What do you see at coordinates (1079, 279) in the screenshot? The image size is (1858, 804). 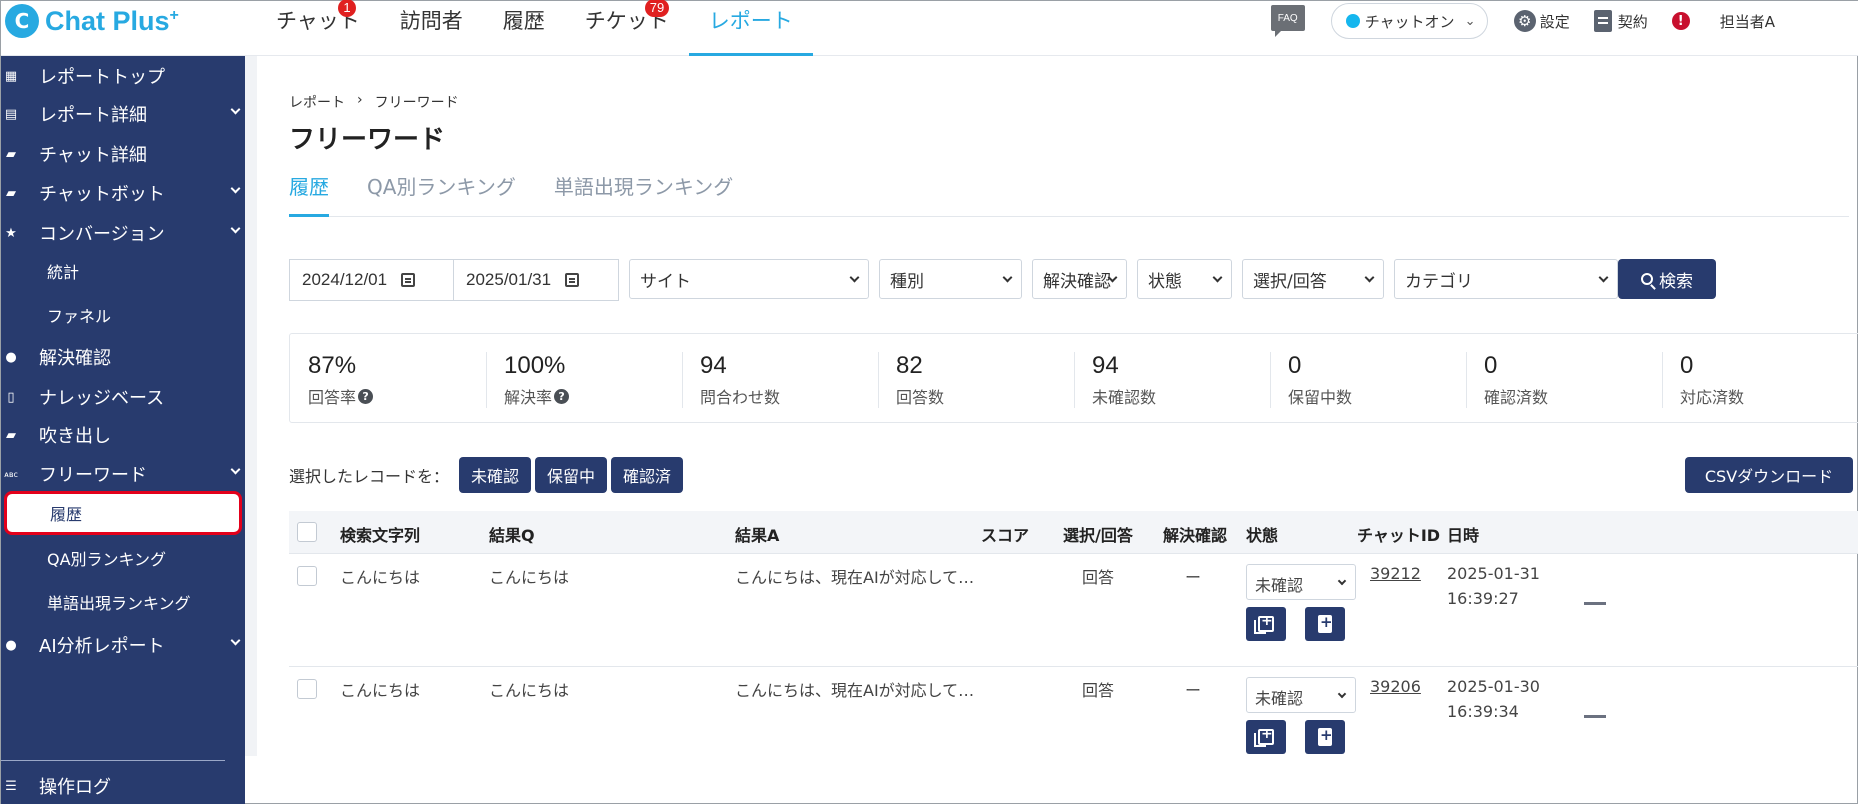 I see `resolved-select: 解決確認` at bounding box center [1079, 279].